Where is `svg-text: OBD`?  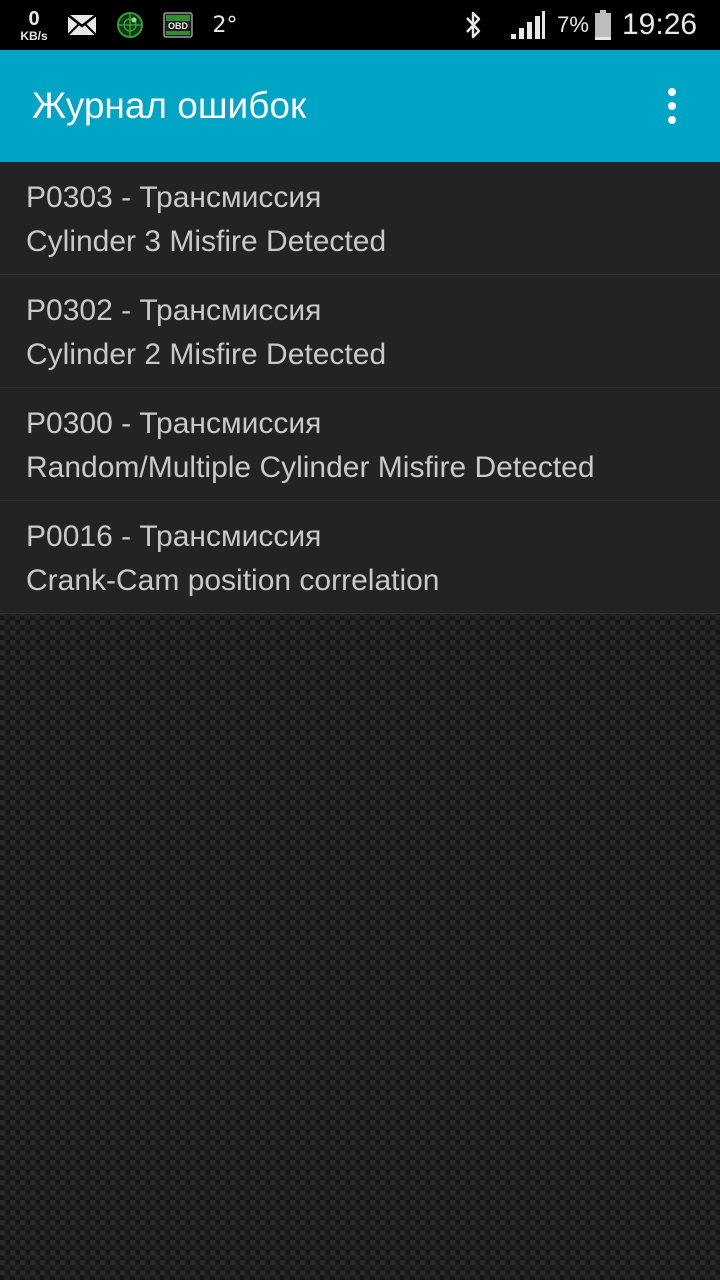
svg-text: OBD is located at coordinates (178, 26).